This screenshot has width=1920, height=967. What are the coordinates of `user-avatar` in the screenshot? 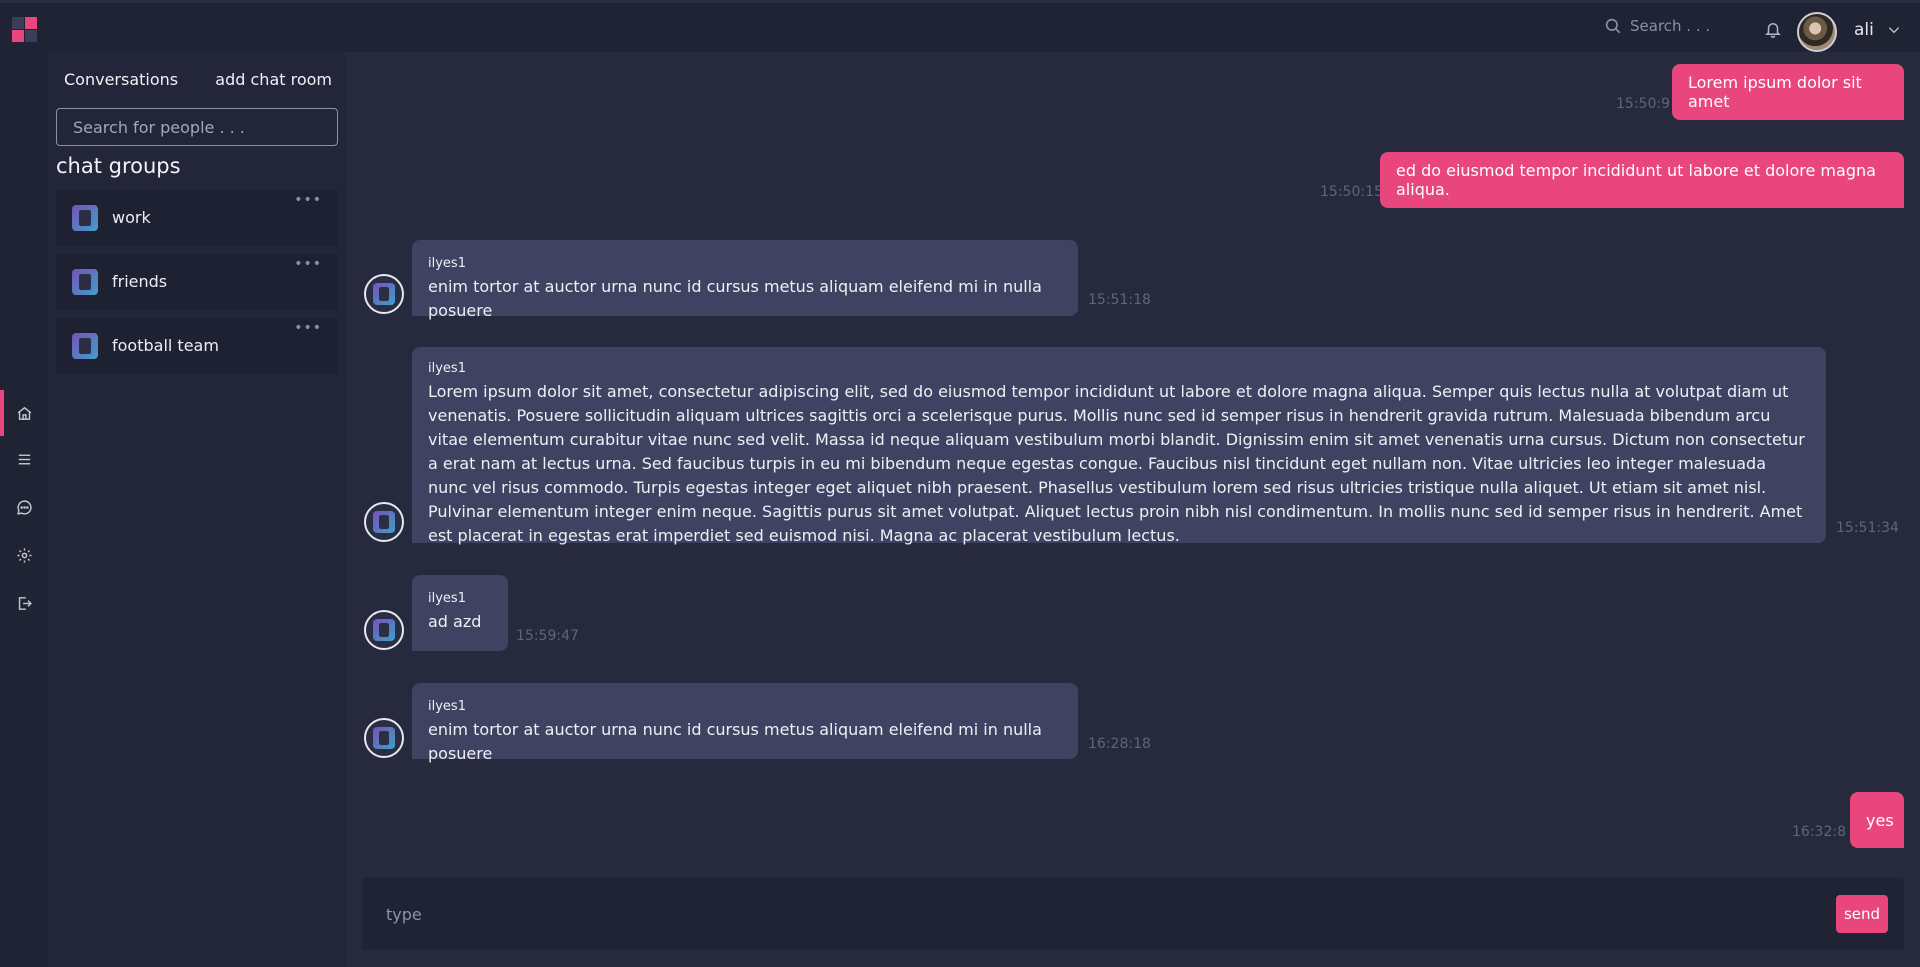 It's located at (1817, 32).